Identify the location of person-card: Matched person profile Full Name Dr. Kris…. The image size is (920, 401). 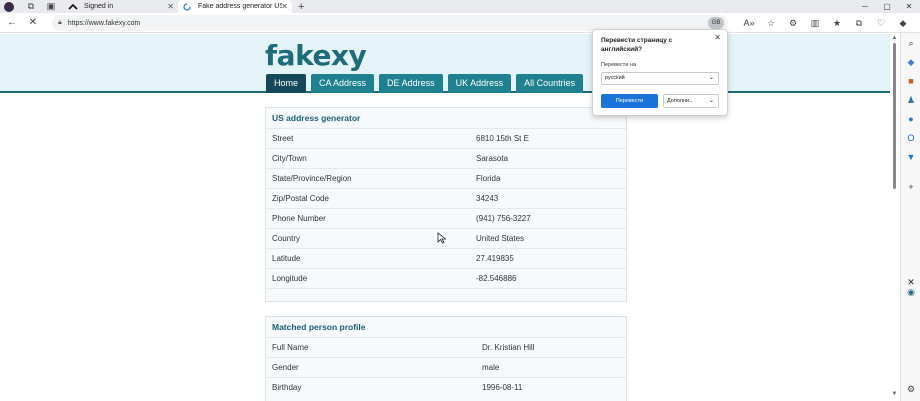
(446, 358).